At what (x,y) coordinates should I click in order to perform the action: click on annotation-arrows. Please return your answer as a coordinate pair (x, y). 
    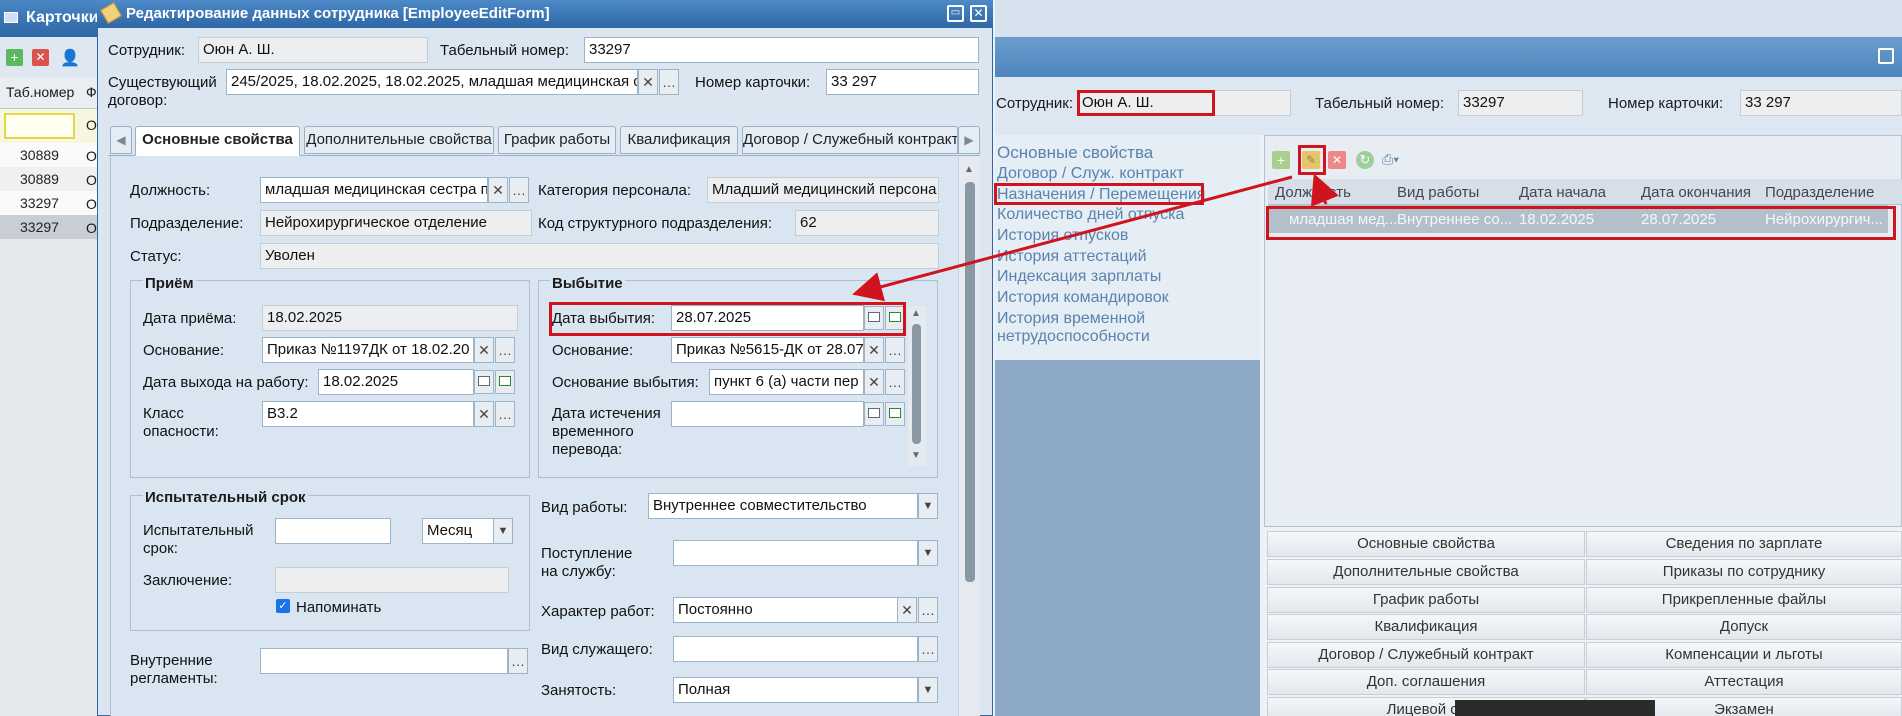
    Looking at the image, I should click on (1095, 237).